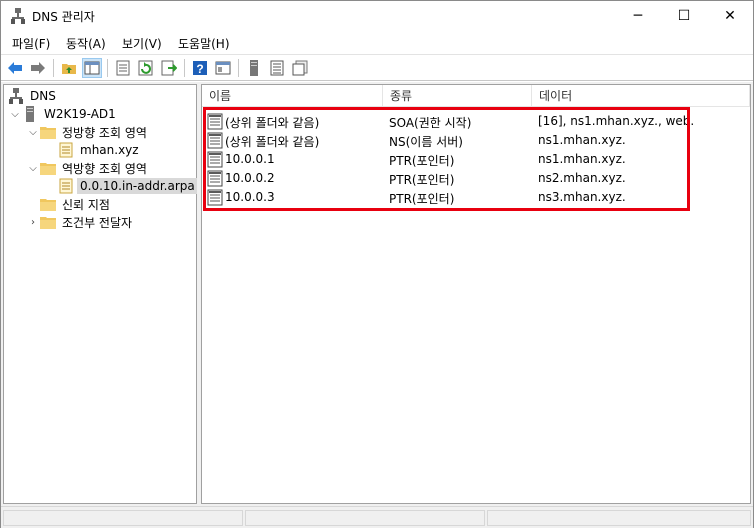  What do you see at coordinates (63, 17) in the screenshot?
I see `window-title: DNS 관리자` at bounding box center [63, 17].